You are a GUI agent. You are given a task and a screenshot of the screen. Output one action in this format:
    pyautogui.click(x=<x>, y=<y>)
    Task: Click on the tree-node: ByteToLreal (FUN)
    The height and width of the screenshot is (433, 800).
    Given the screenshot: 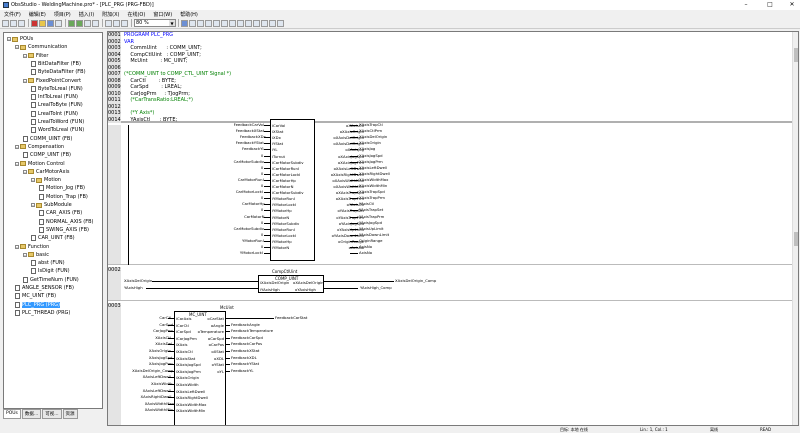 What is the action you would take?
    pyautogui.click(x=57, y=89)
    